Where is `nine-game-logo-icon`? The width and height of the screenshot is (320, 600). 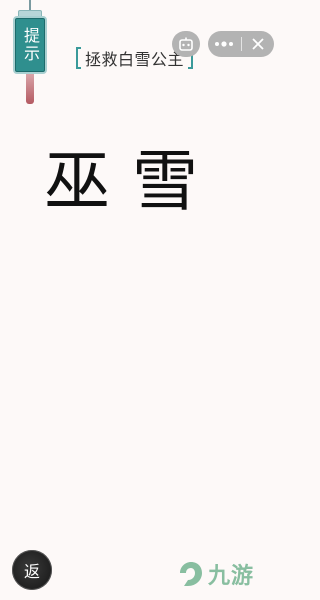
nine-game-logo-icon is located at coordinates (191, 574).